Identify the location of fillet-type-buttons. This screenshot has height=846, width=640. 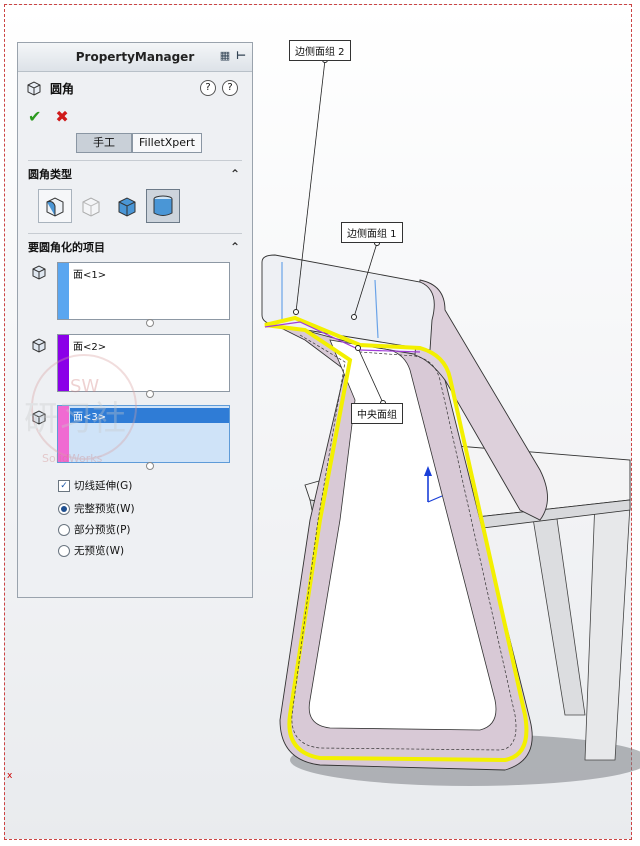
(135, 206).